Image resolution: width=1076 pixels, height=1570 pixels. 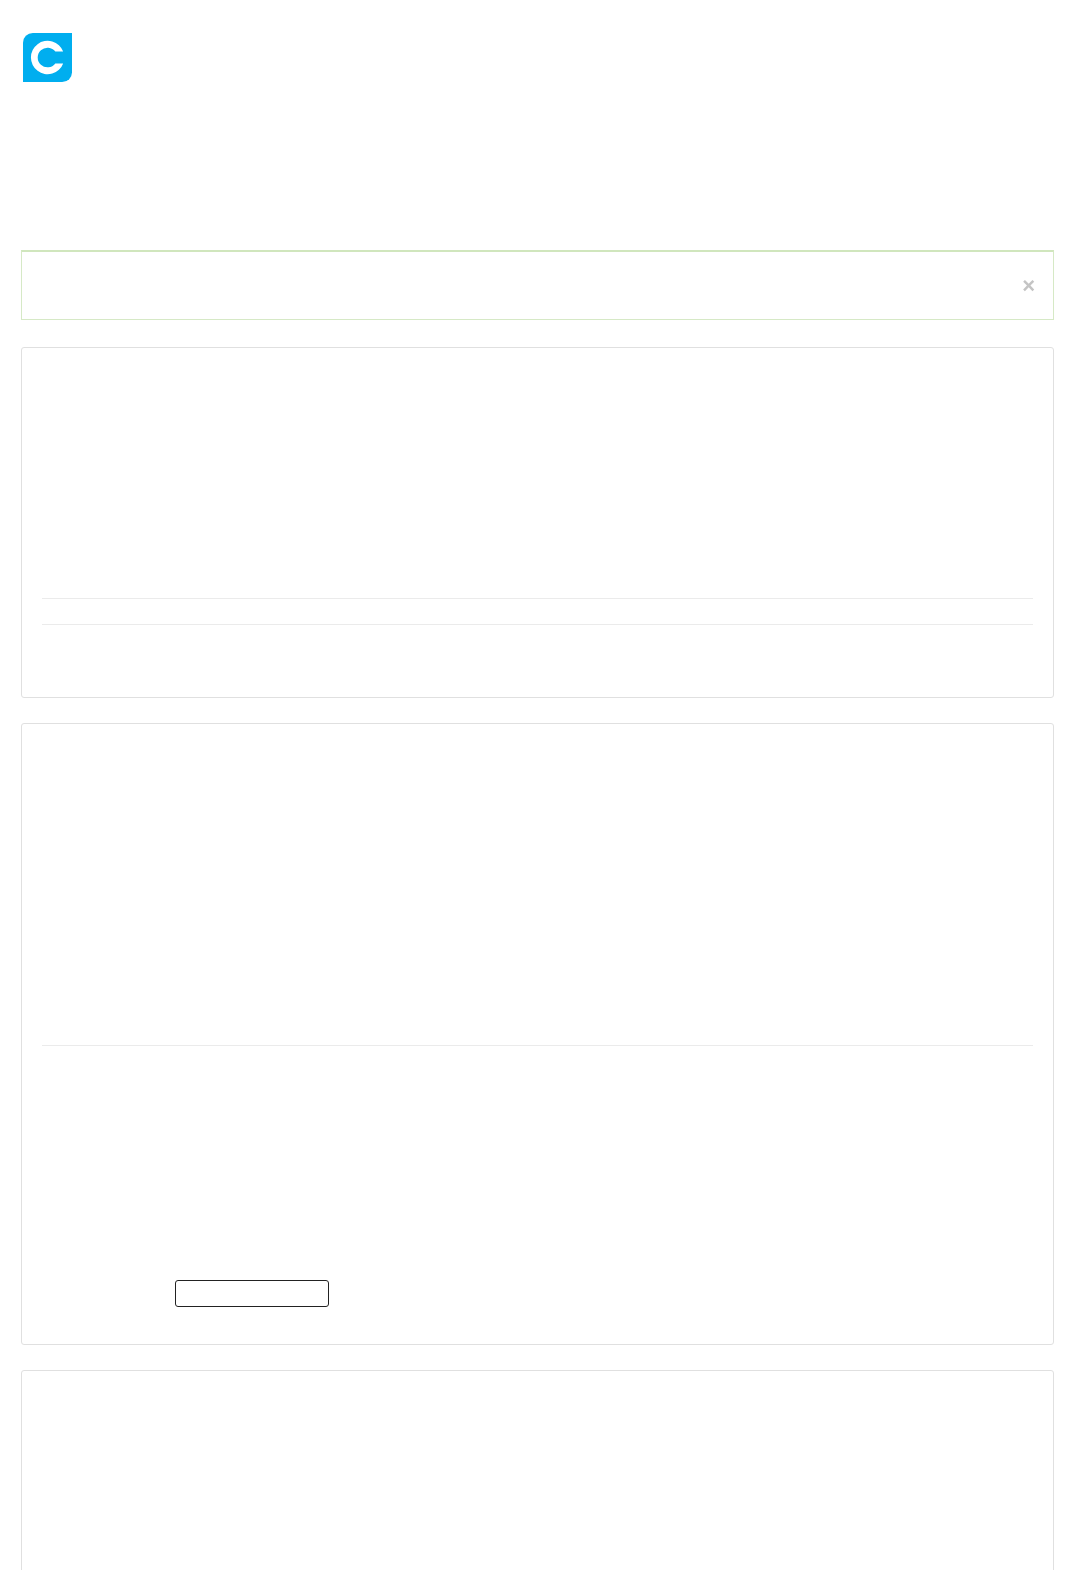 I want to click on close-button: ×, so click(x=1028, y=285).